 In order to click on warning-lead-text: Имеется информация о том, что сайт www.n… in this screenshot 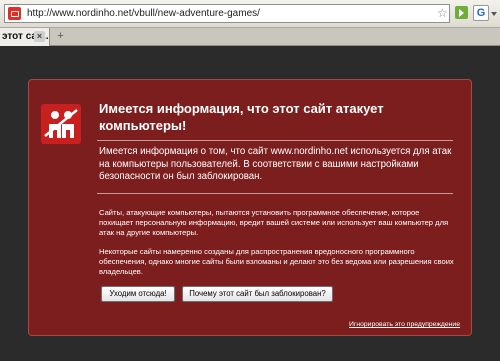, I will do `click(275, 164)`.